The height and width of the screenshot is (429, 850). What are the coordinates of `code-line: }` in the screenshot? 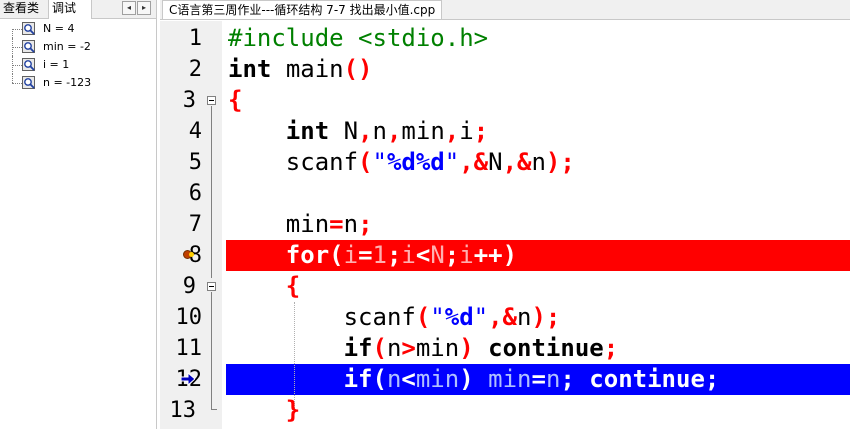 It's located at (293, 410).